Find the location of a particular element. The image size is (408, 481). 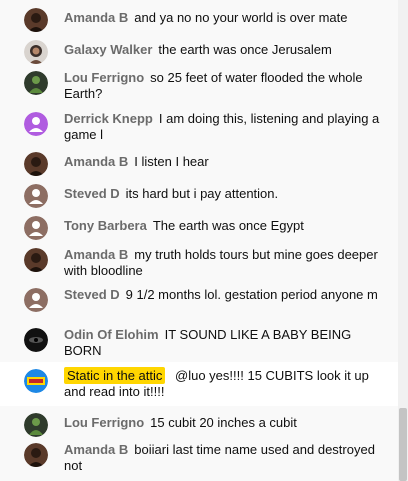

chat-message: Tony Barbera The earth was once Egypt is located at coordinates (199, 228).